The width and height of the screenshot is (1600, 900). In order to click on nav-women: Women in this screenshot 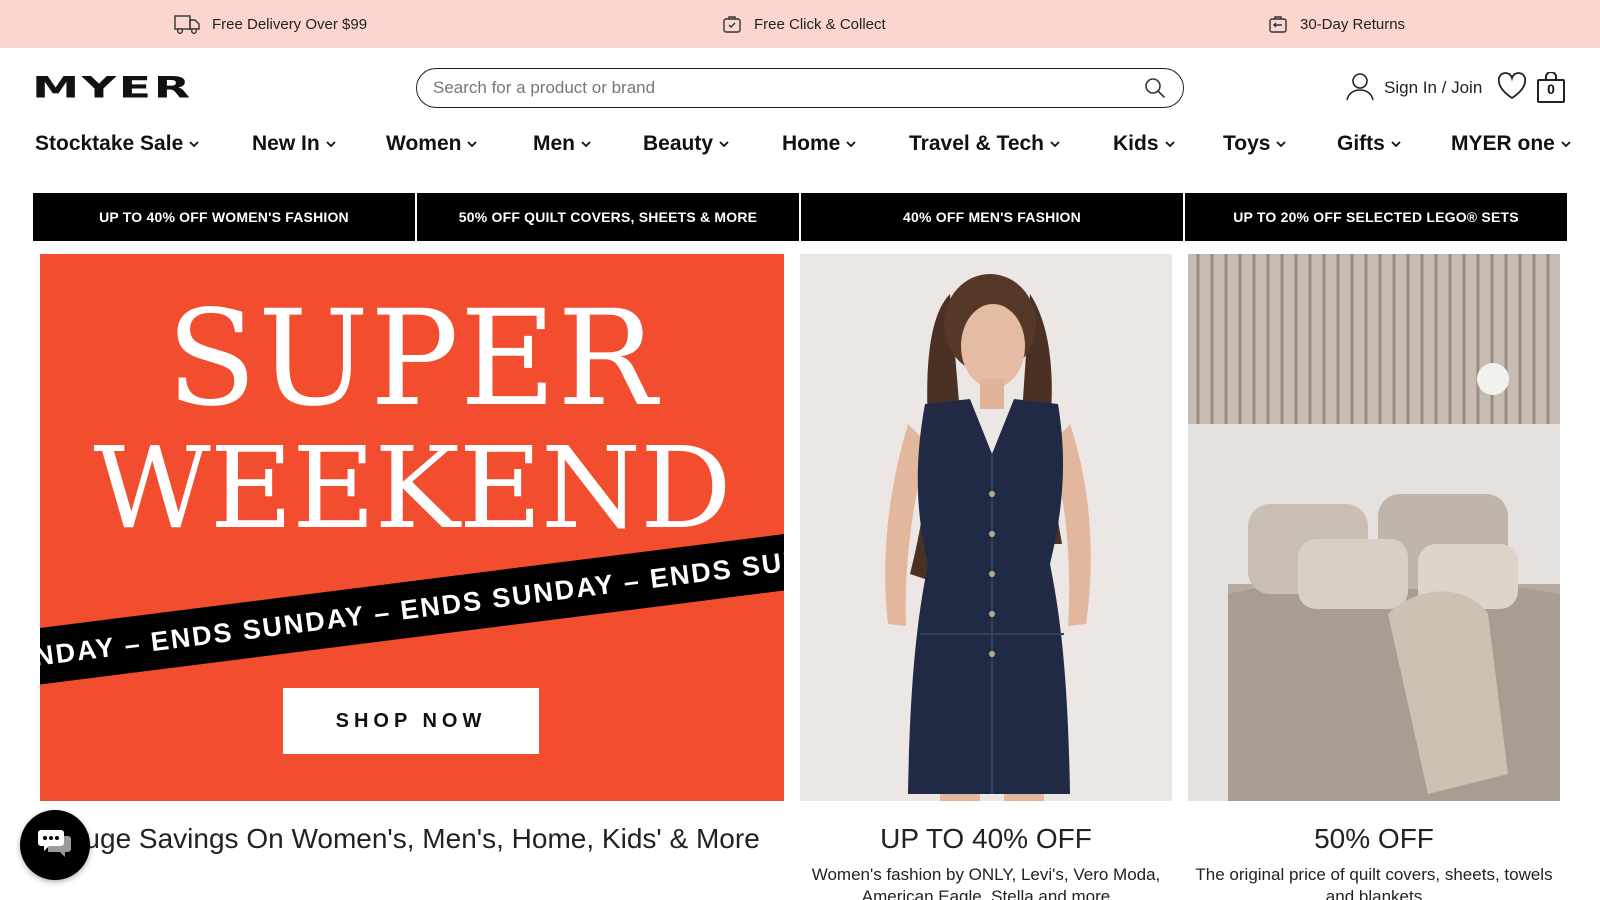, I will do `click(432, 144)`.